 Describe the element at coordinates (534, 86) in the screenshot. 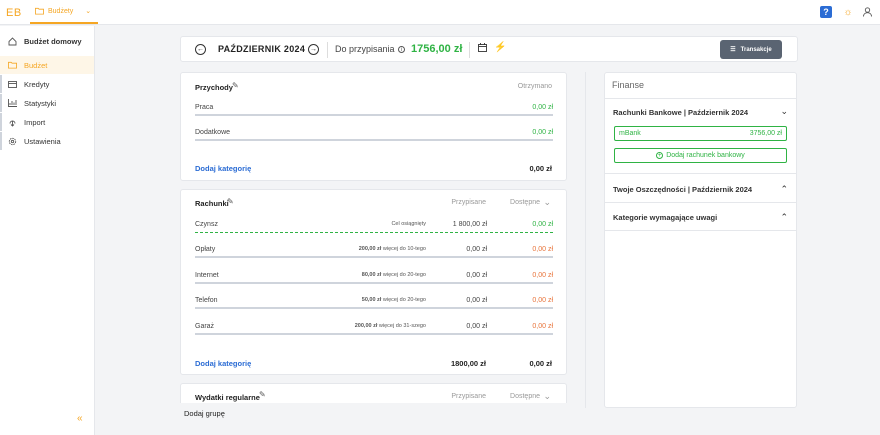

I see `column-header-received: Otrzymano` at that location.